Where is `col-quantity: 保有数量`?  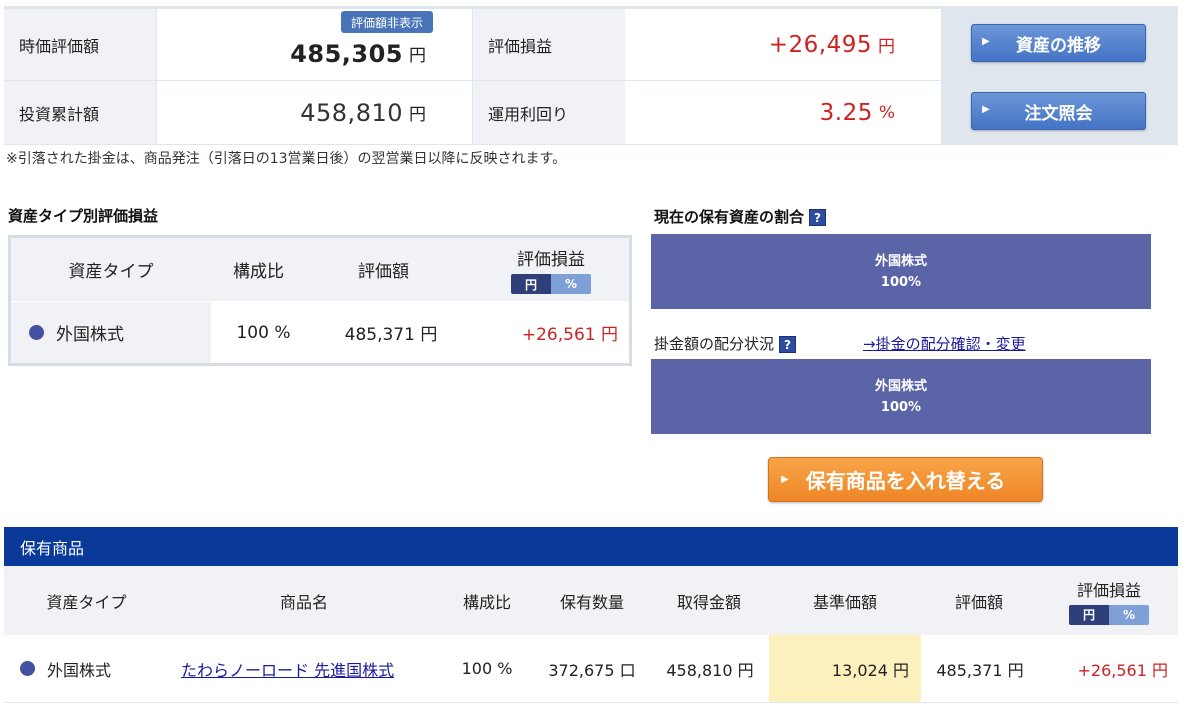
col-quantity: 保有数量 is located at coordinates (591, 602).